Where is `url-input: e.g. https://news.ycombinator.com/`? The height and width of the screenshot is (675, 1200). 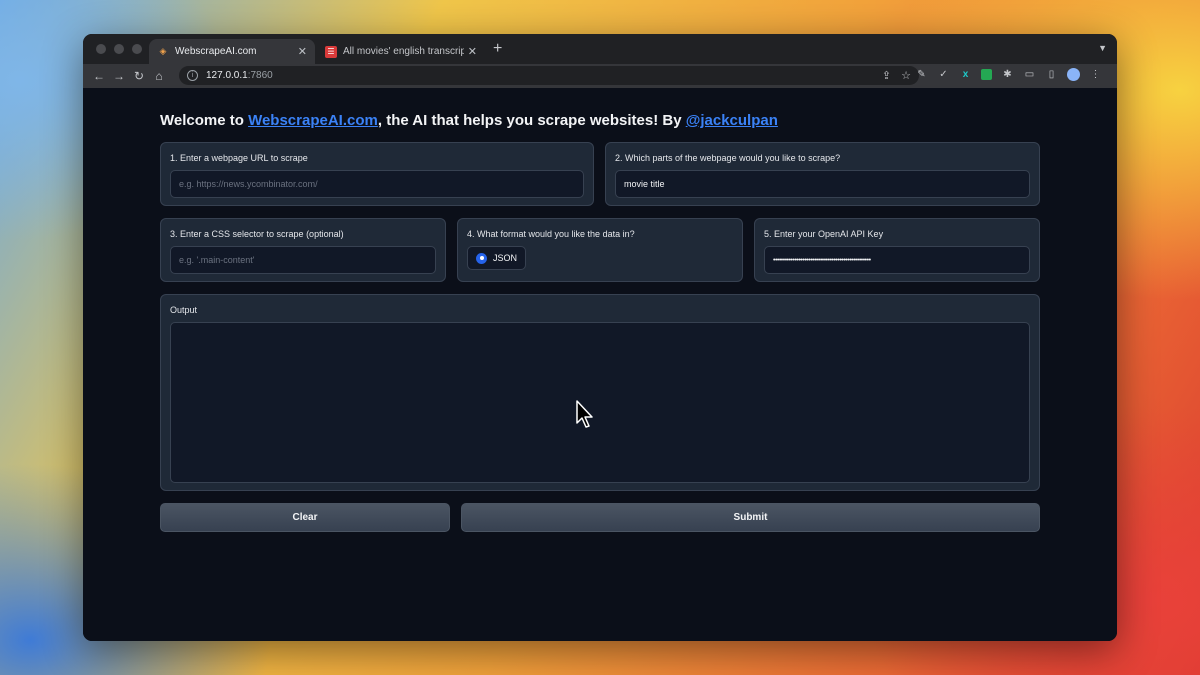
url-input: e.g. https://news.ycombinator.com/ is located at coordinates (377, 184).